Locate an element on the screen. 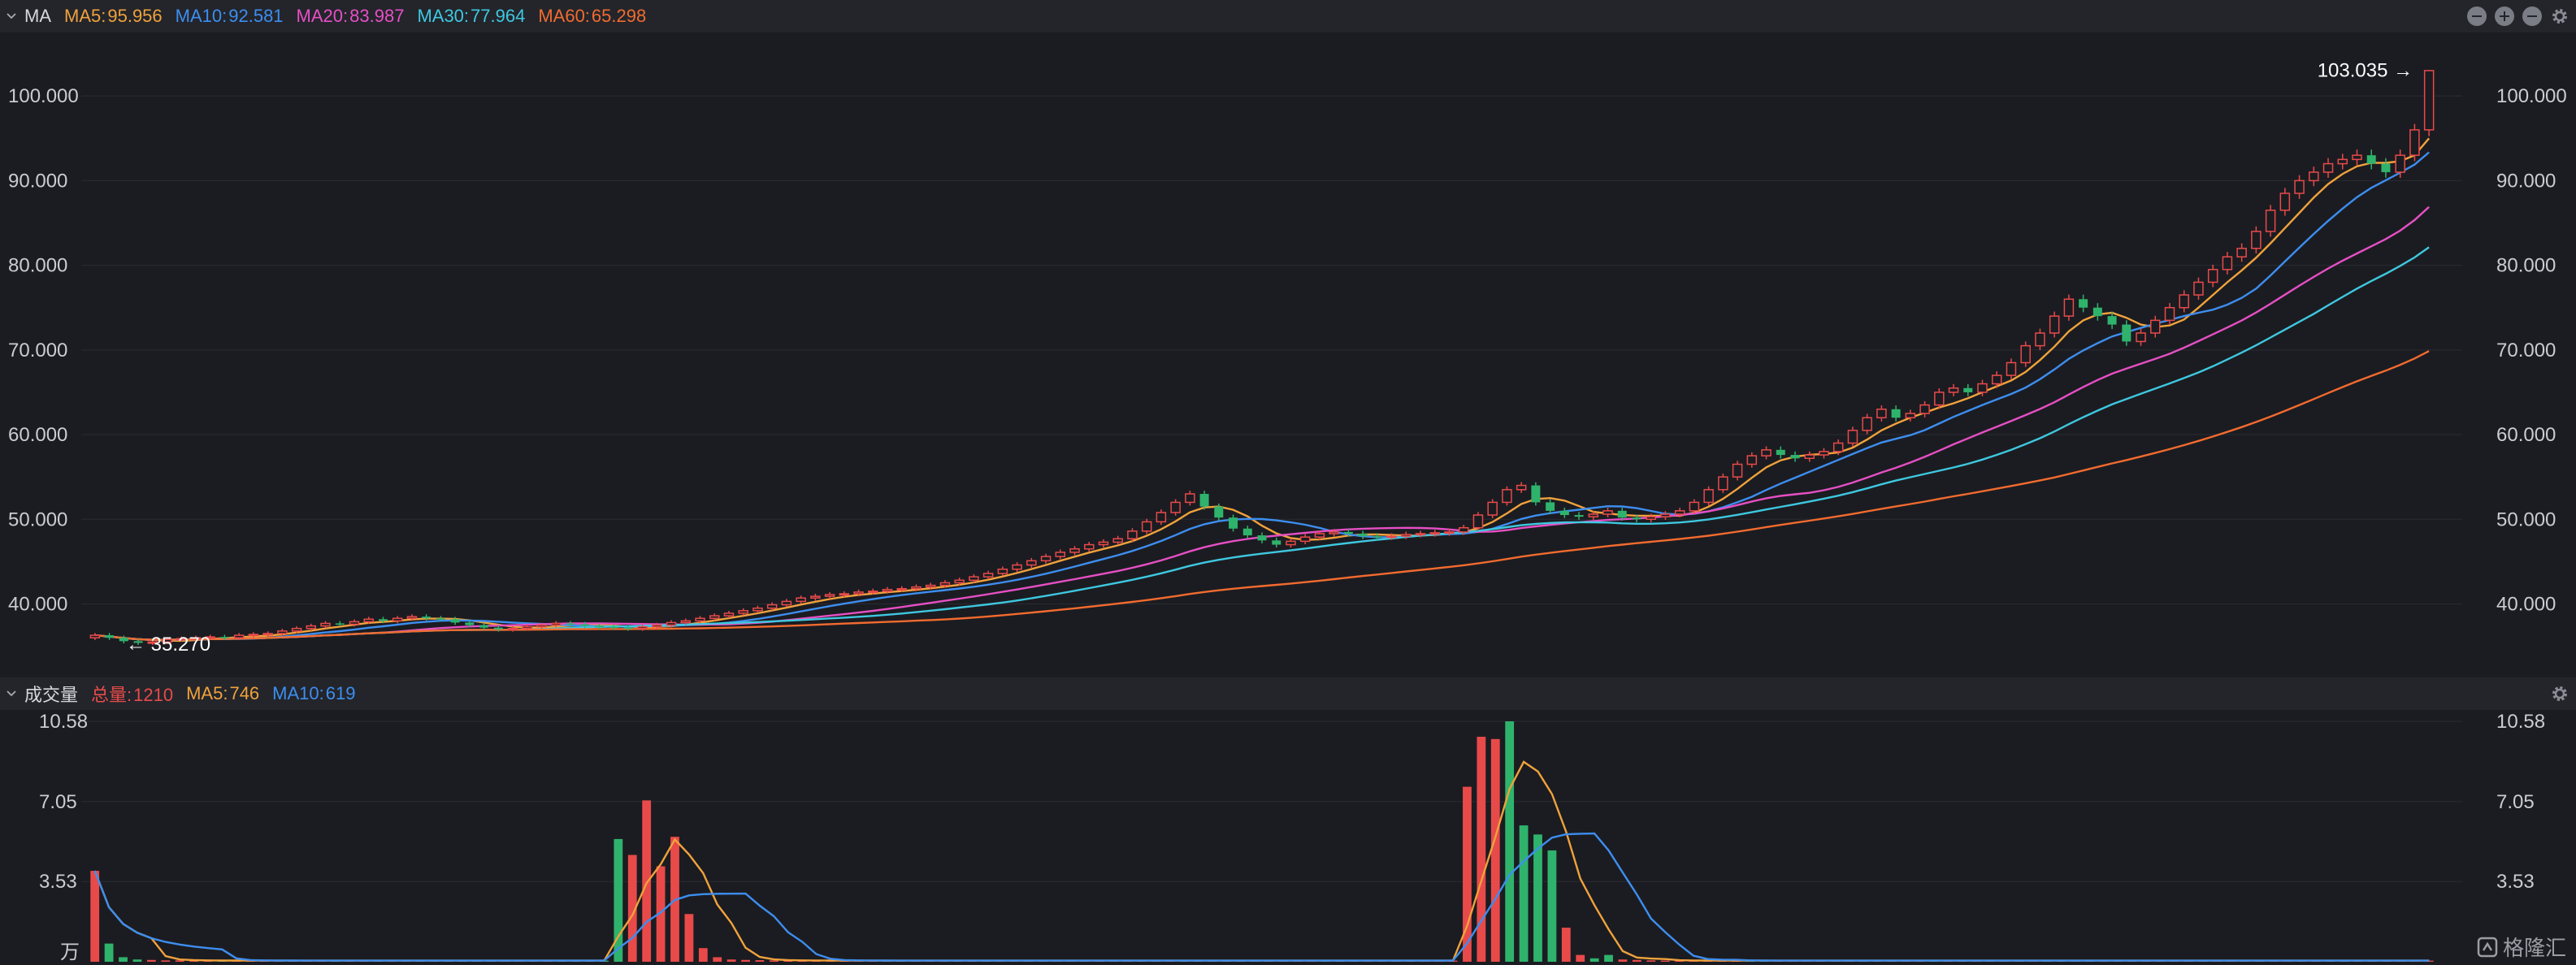 This screenshot has height=965, width=2576. price-y-tick-right: 80.000 is located at coordinates (2526, 266).